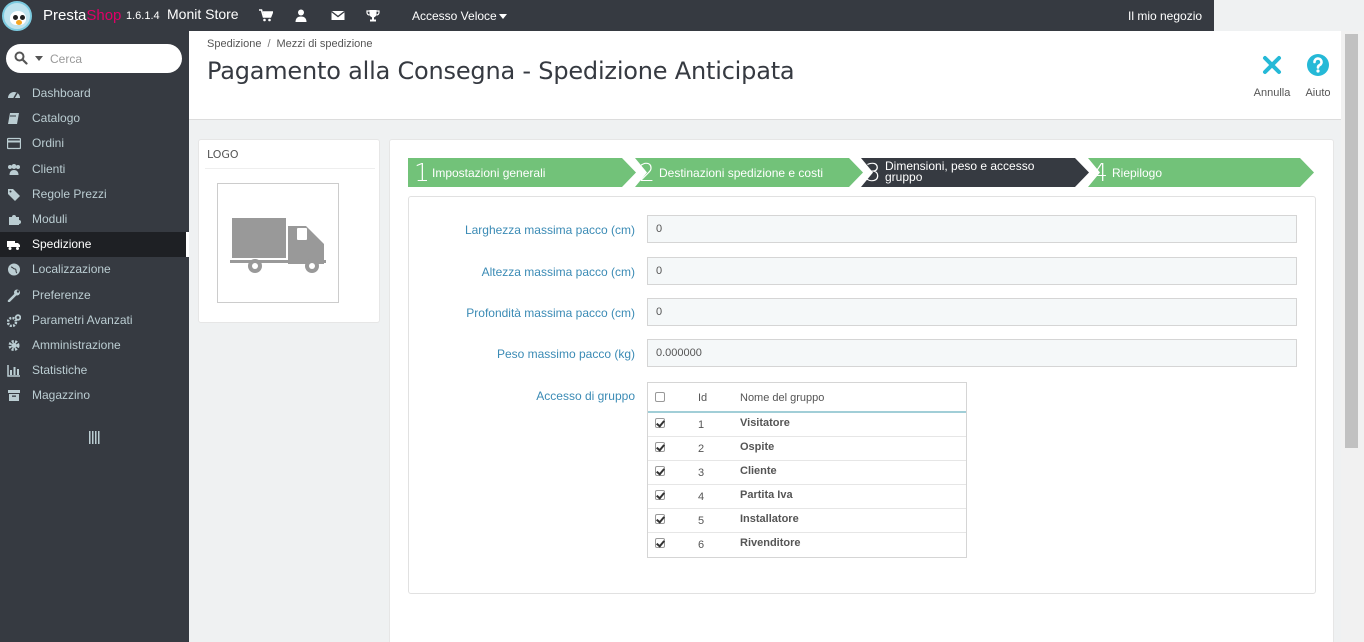 The image size is (1364, 642). Describe the element at coordinates (94, 93) in the screenshot. I see `sidebar-item-dashboard: Dashboard` at that location.